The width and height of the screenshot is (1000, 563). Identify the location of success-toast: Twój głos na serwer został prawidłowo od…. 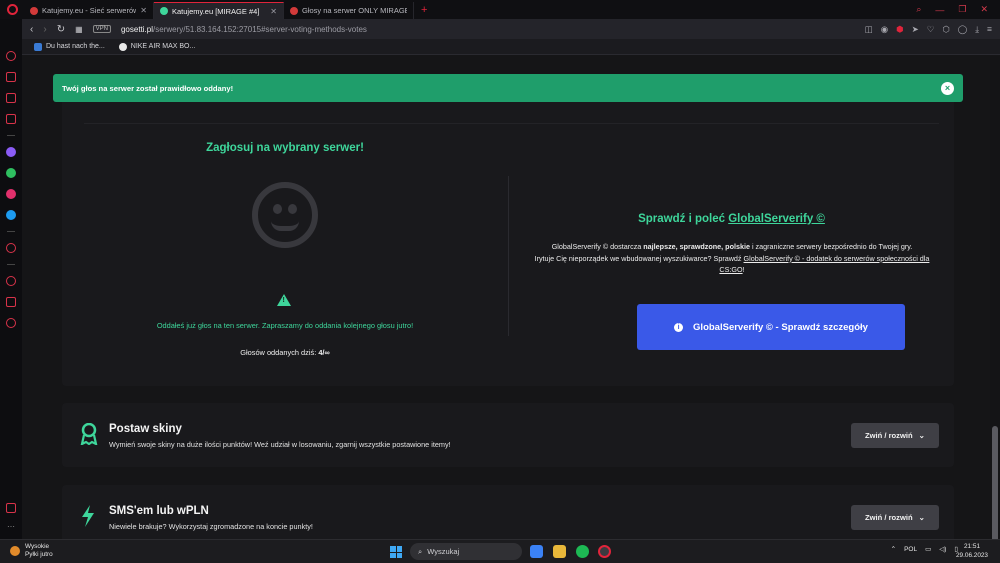
(508, 88).